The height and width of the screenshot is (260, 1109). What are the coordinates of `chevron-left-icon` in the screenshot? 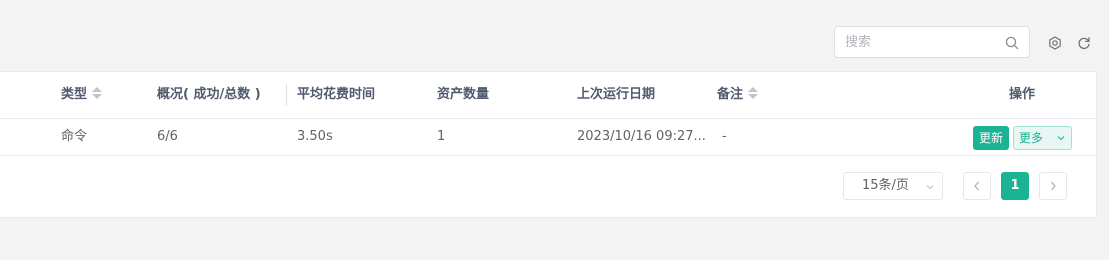 It's located at (976, 186).